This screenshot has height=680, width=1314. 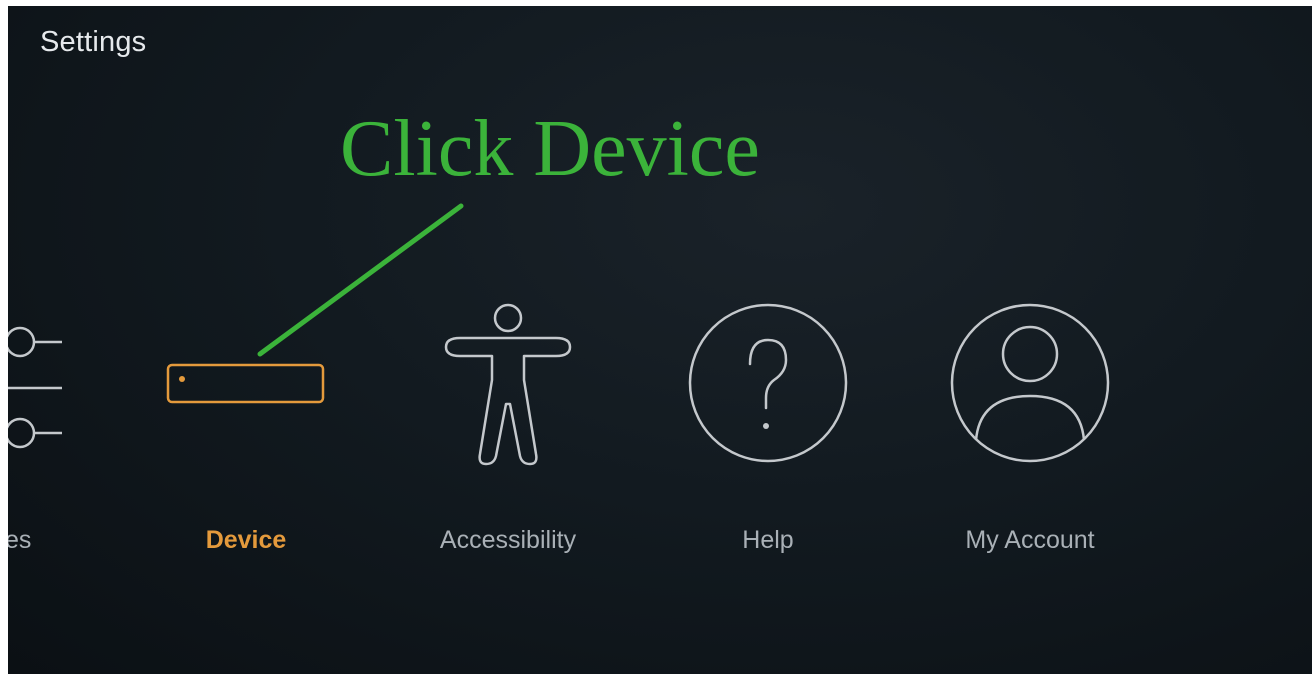 What do you see at coordinates (768, 540) in the screenshot?
I see `menu-item-label: Help` at bounding box center [768, 540].